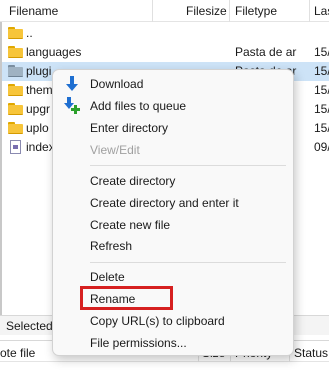  Describe the element at coordinates (129, 128) in the screenshot. I see `menu-item-label: Enter directory` at that location.